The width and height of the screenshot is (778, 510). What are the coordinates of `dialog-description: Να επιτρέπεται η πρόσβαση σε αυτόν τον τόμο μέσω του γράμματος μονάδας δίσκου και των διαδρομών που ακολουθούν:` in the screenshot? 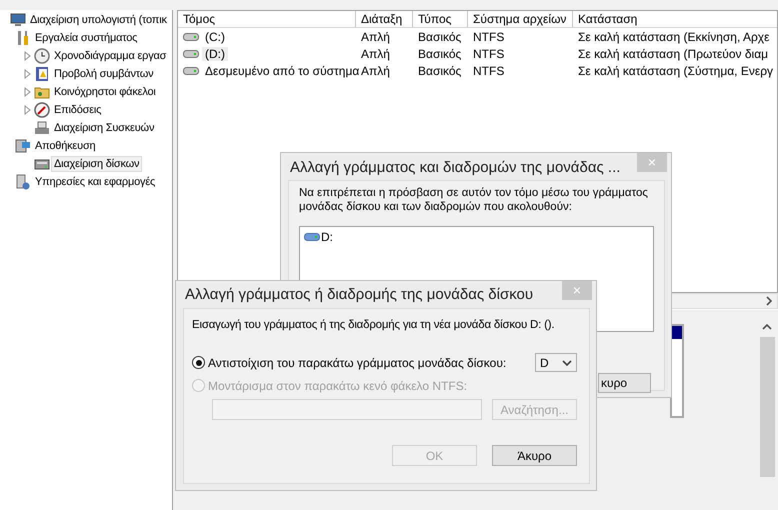 It's located at (474, 200).